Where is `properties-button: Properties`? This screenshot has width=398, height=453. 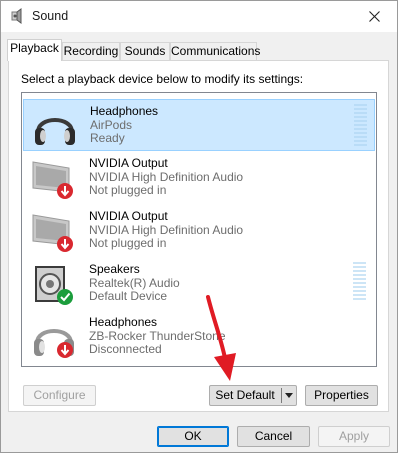 properties-button: Properties is located at coordinates (341, 395).